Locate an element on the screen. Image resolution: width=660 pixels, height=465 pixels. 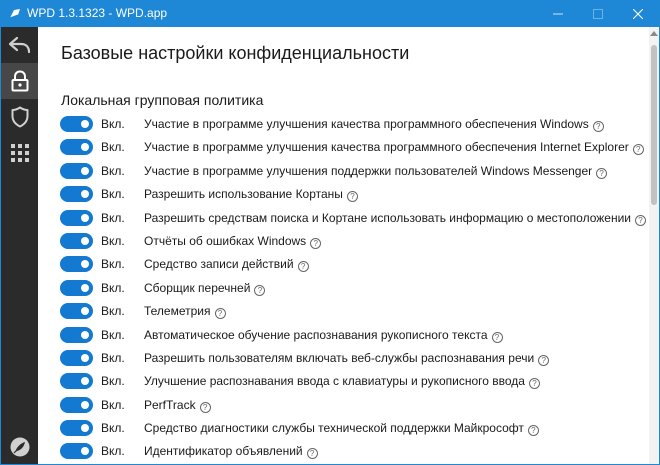
setting-label-text: Отчёты об ошибках Windows is located at coordinates (225, 240).